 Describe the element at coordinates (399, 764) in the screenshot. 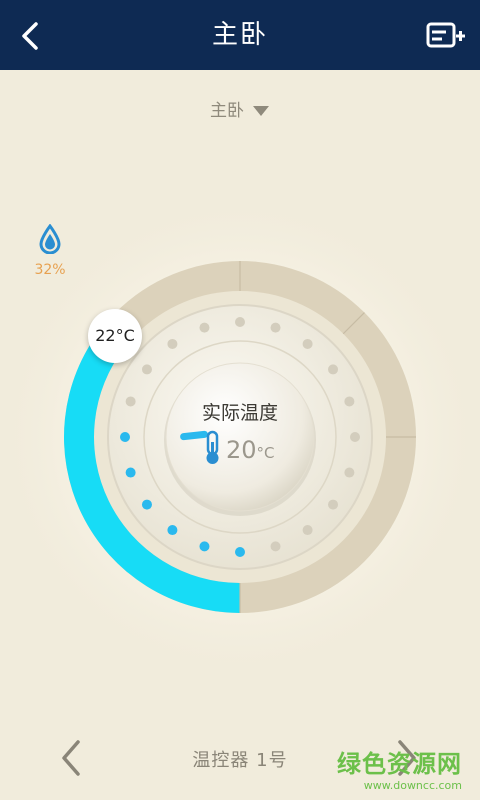

I see `watermark-text: 绿色资源网` at that location.